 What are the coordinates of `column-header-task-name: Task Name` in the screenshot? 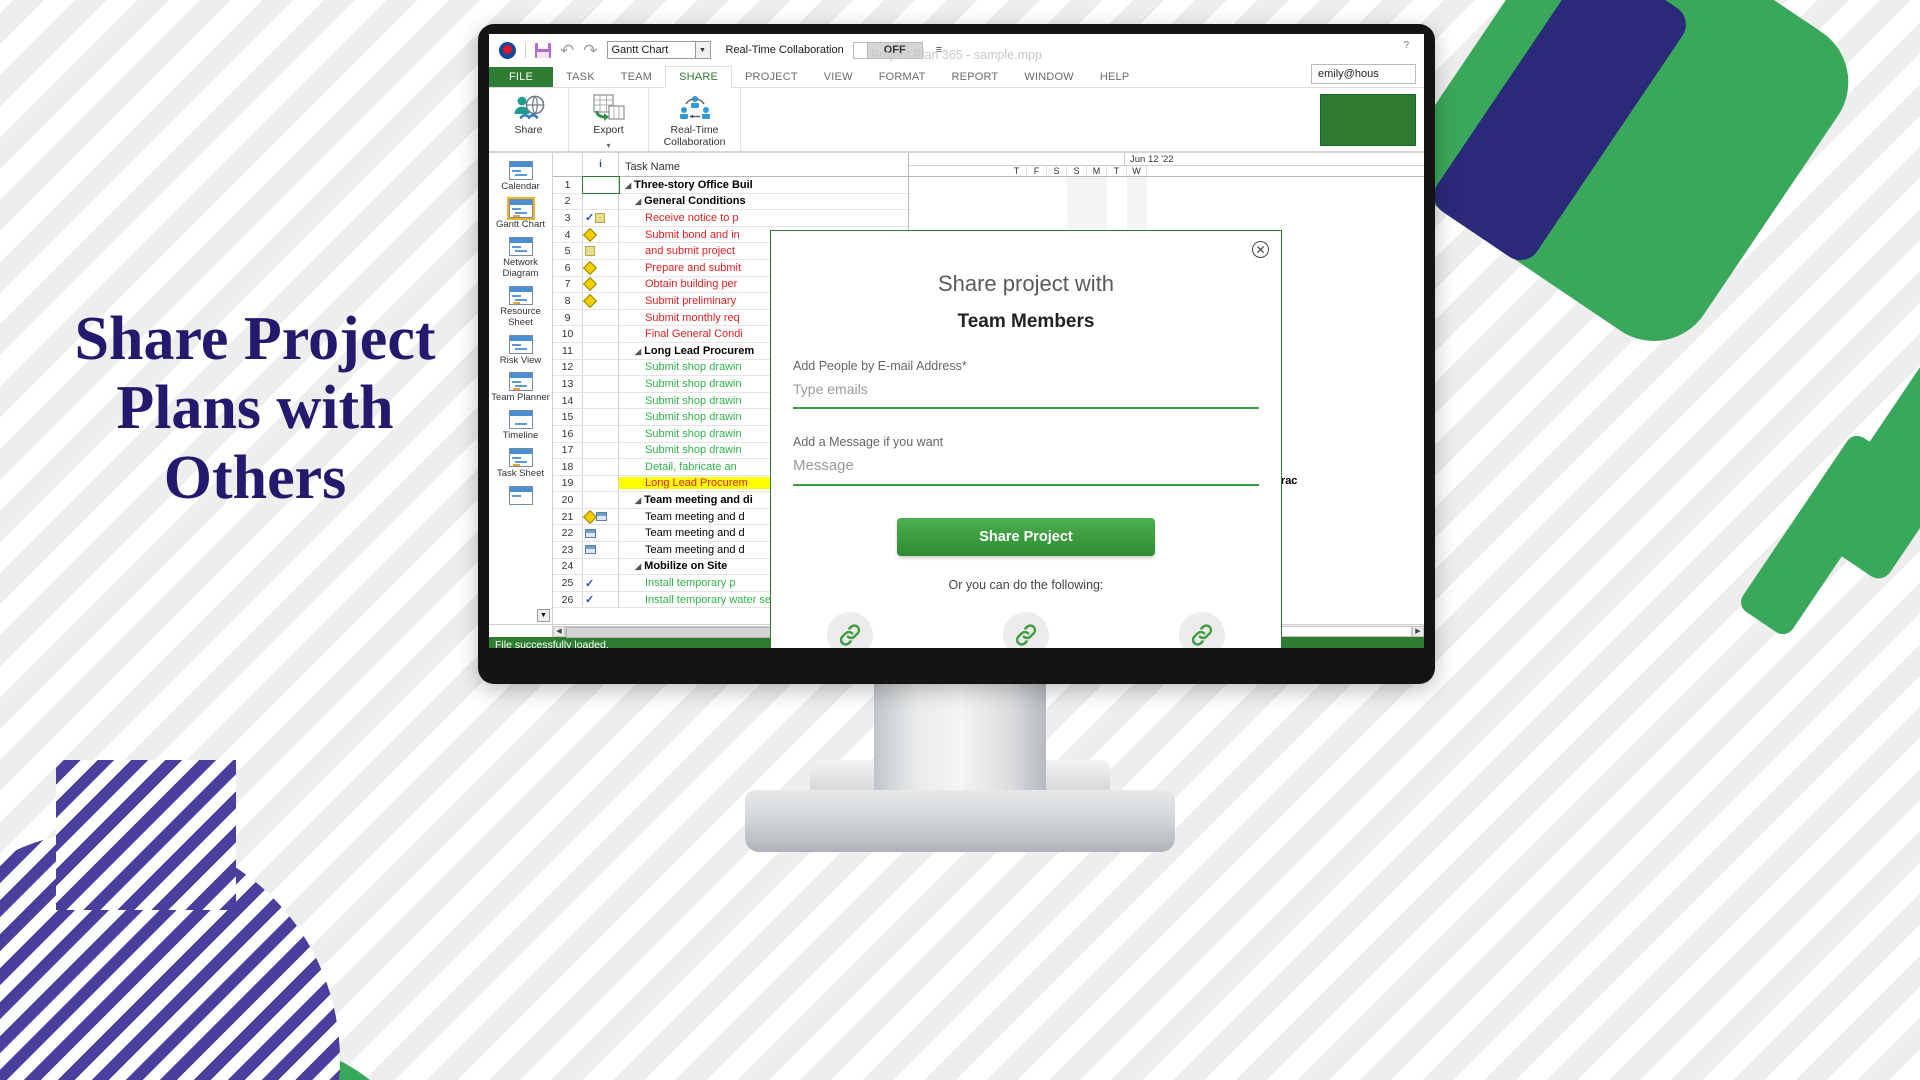 It's located at (653, 167).